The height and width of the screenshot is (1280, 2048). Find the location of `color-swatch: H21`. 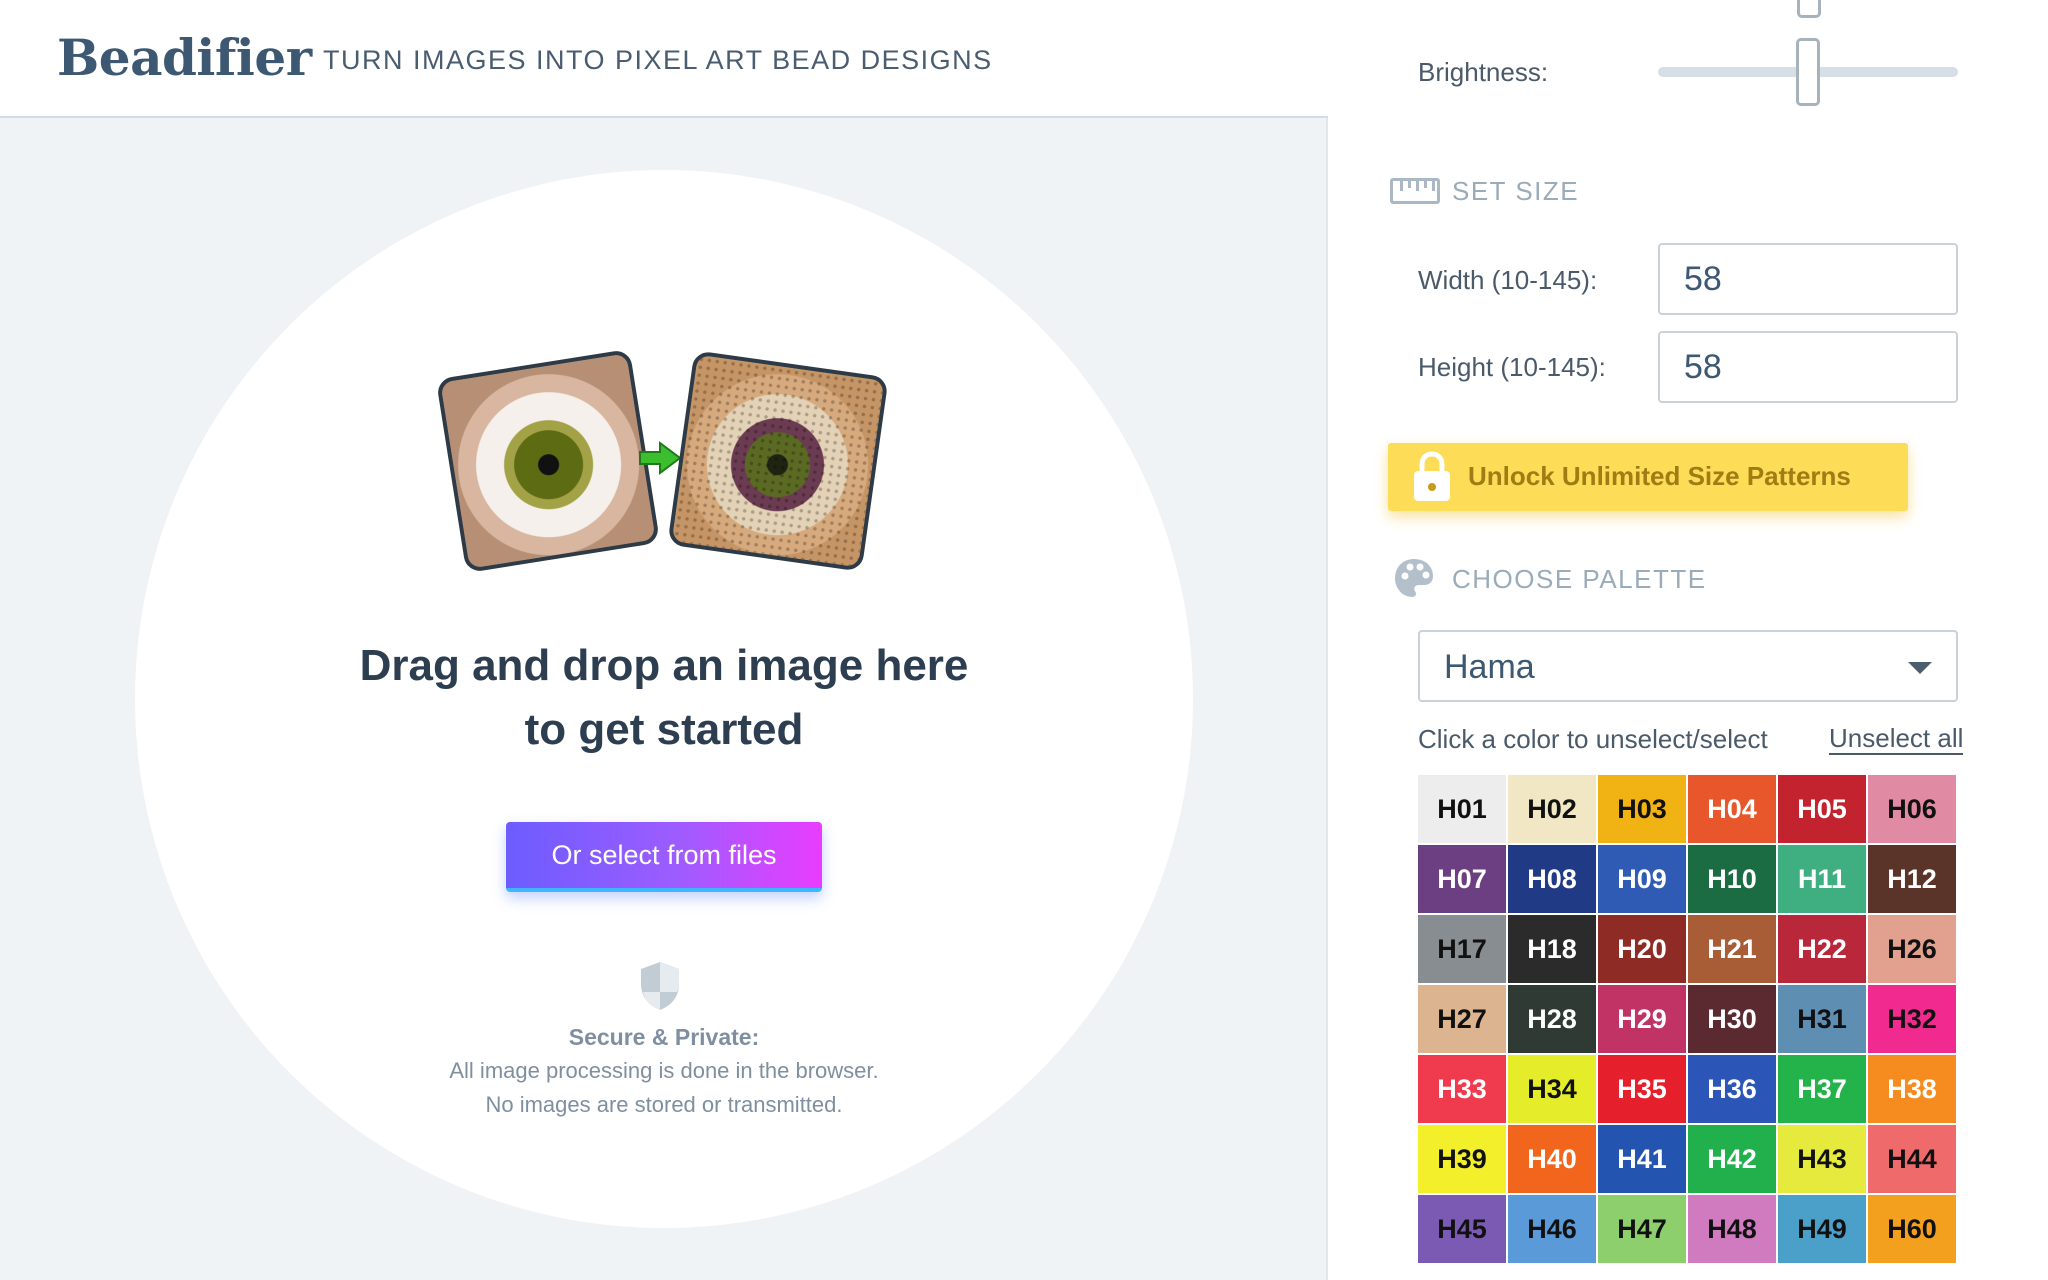

color-swatch: H21 is located at coordinates (1732, 949).